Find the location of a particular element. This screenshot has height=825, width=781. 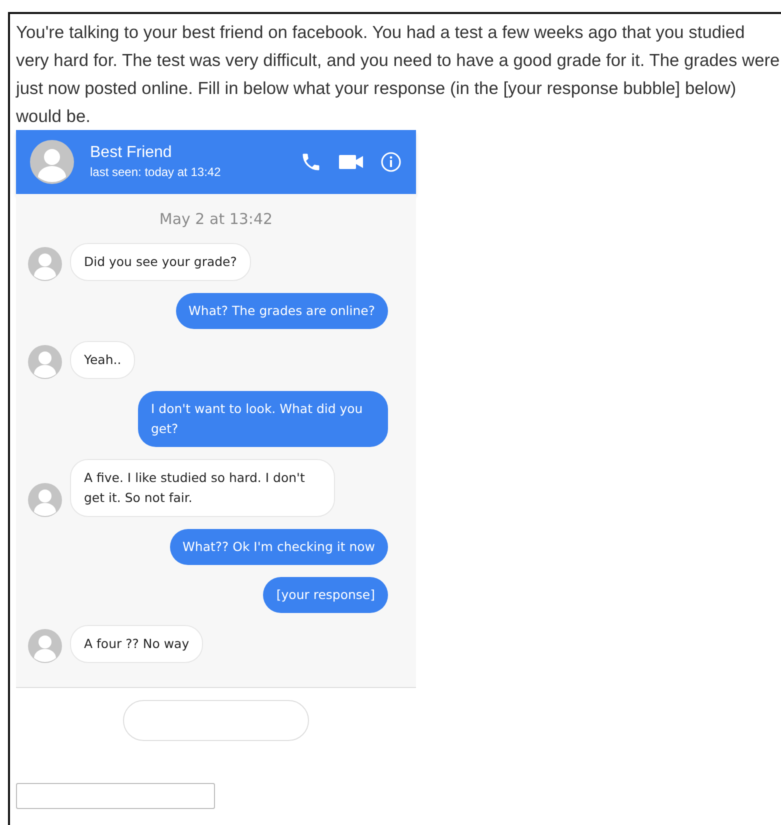

instruction-text: You're talking to your best friend on facebook. You had a test a few weeks ago that you studied very hard for. The test was very difficult, and you need to have a good grade for it. The grades were just now posted online. Fill in below what your response (in the [your response bubble] below) would be. is located at coordinates (398, 74).